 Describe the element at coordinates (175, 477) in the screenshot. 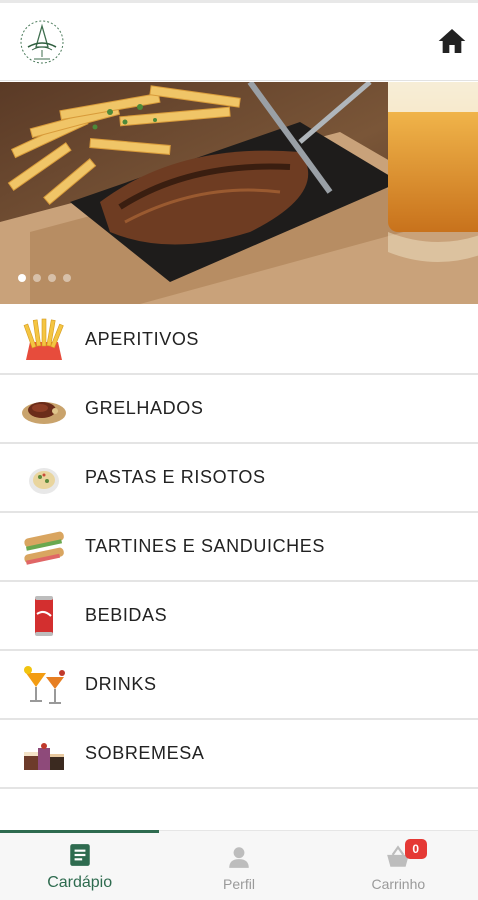

I see `category-label: PASTAS E RISOTOS` at that location.